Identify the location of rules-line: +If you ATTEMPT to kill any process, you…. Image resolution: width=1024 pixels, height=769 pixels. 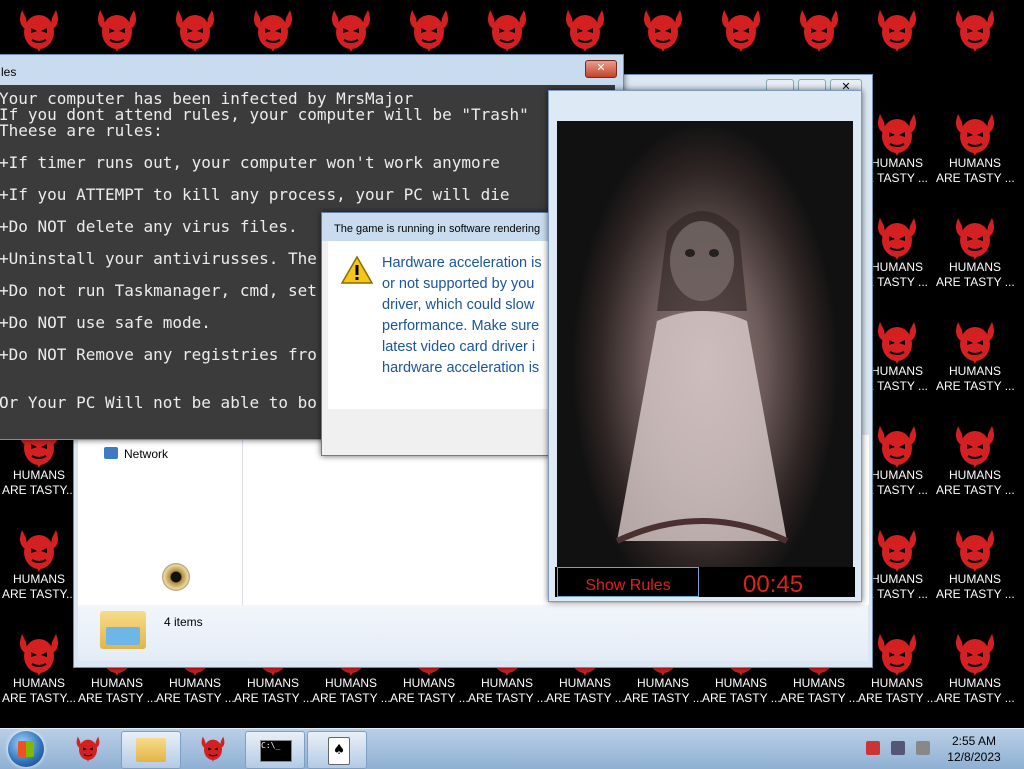
(255, 194).